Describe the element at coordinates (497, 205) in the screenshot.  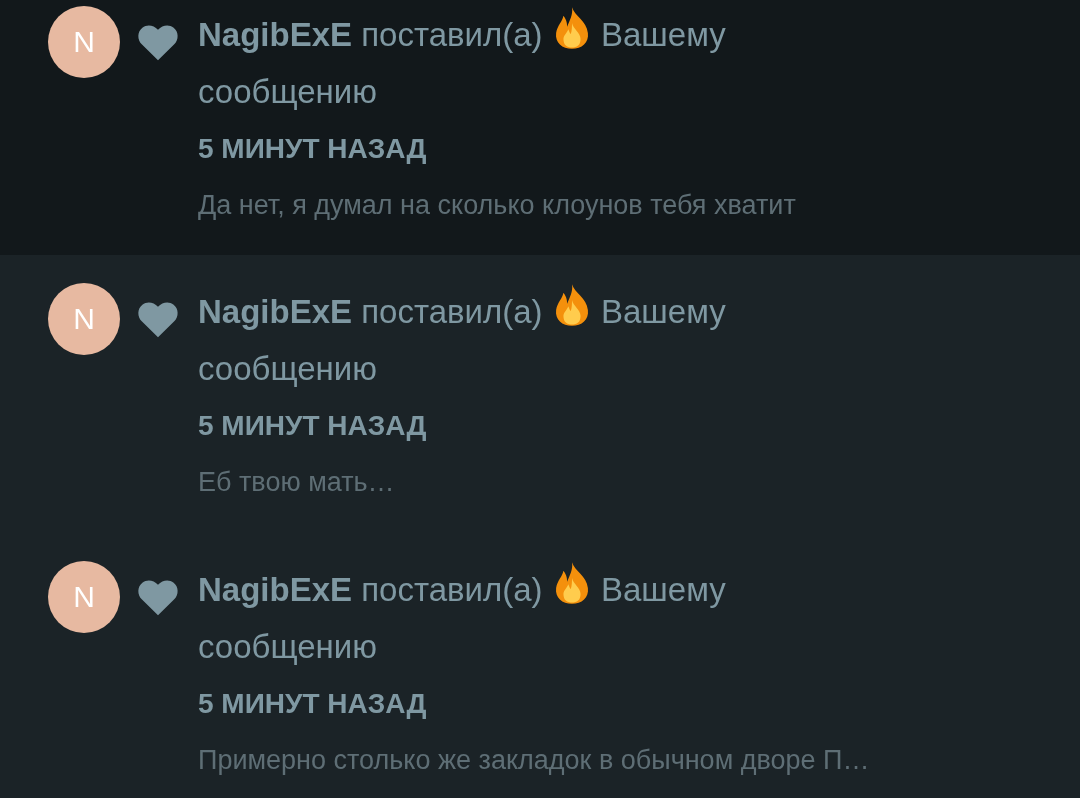
I see `message-preview: Да нет, я думал на сколько клоунов тебя хватит` at that location.